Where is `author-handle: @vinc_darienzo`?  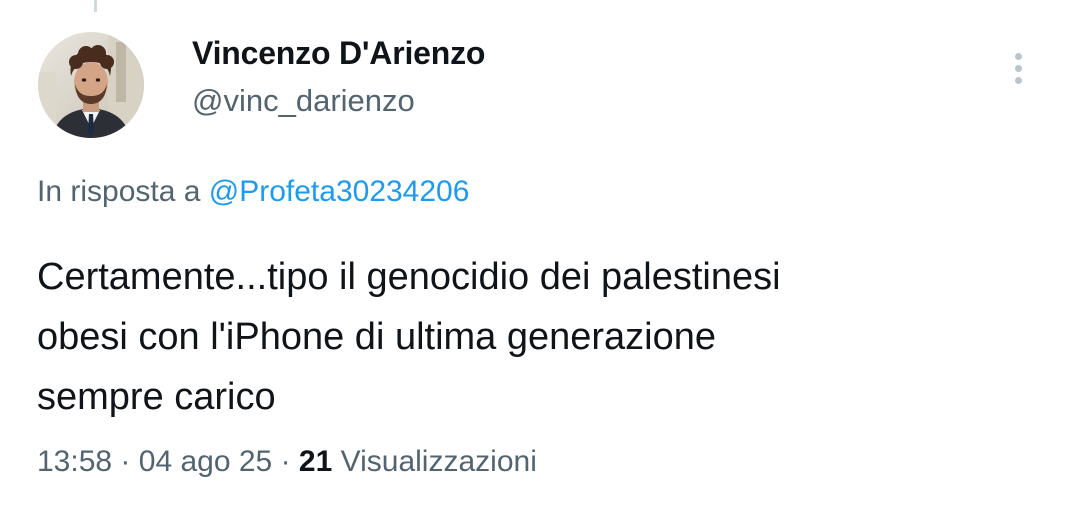
author-handle: @vinc_darienzo is located at coordinates (303, 101).